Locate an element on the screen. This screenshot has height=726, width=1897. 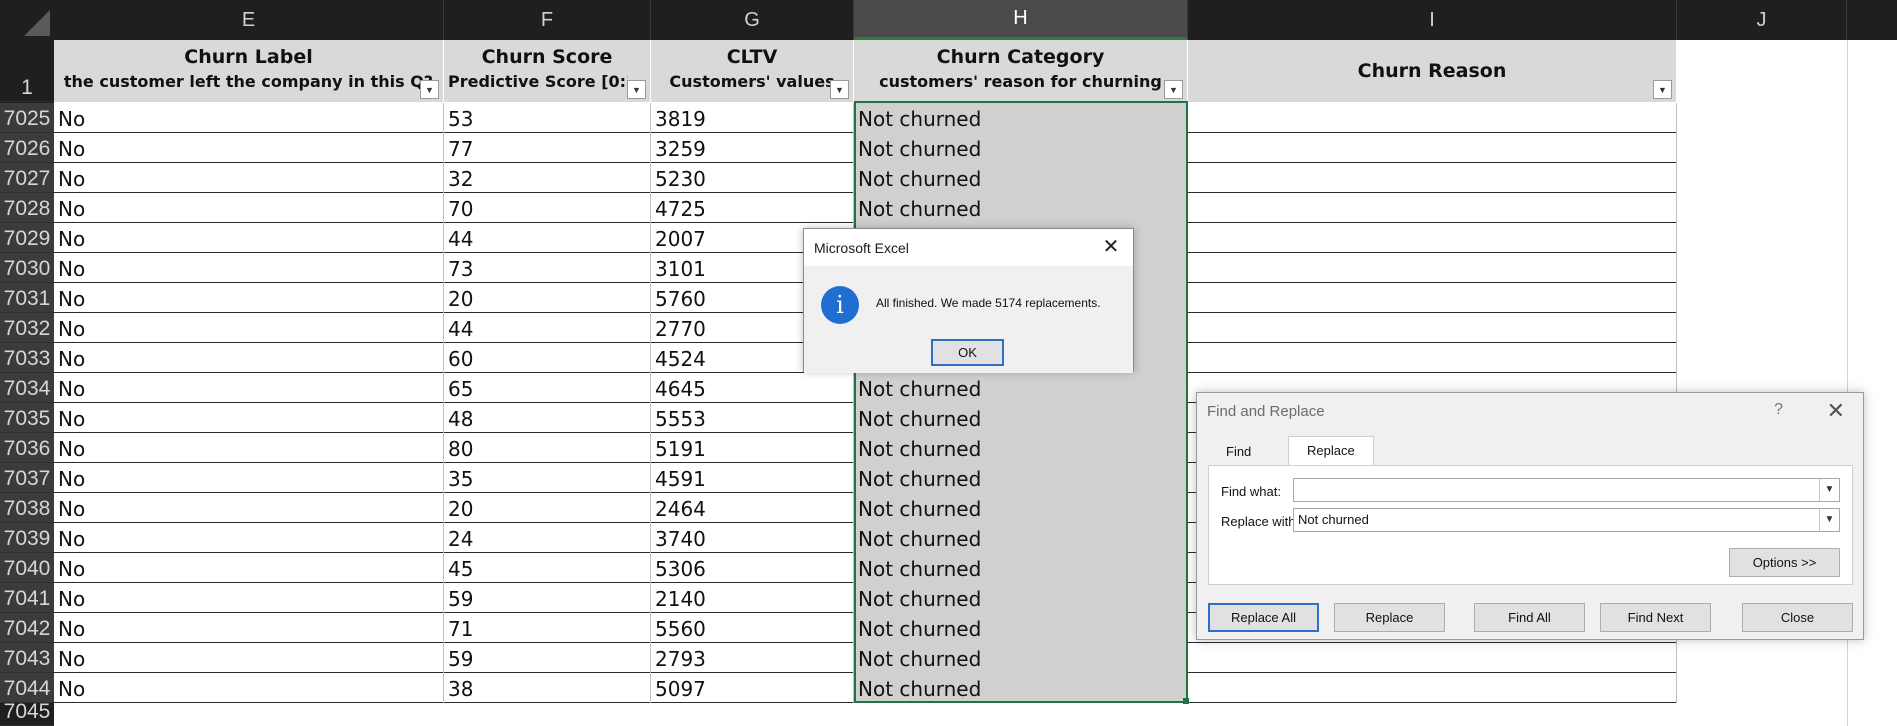
table-cell: 45 is located at coordinates (547, 568).